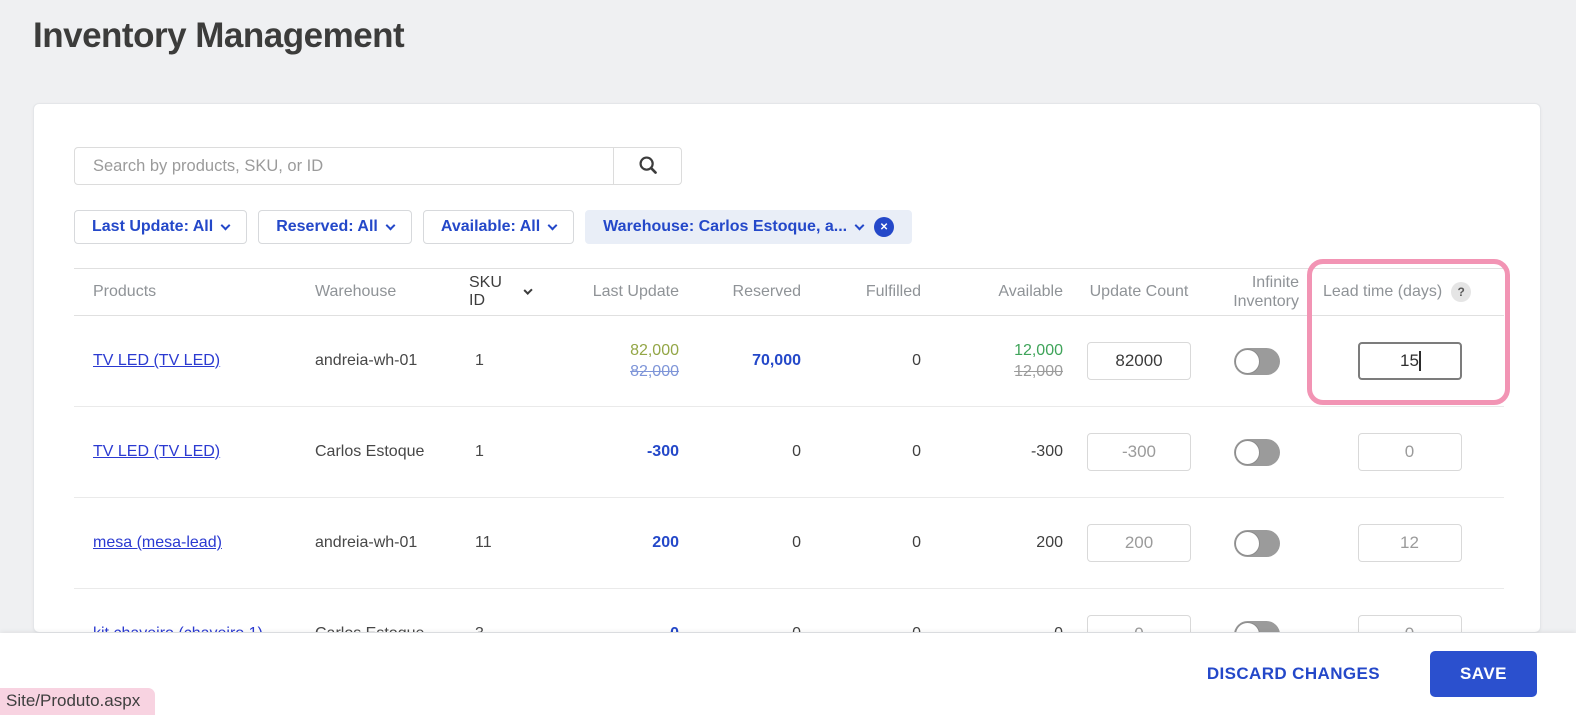  What do you see at coordinates (1461, 292) in the screenshot?
I see `help-icon: ?` at bounding box center [1461, 292].